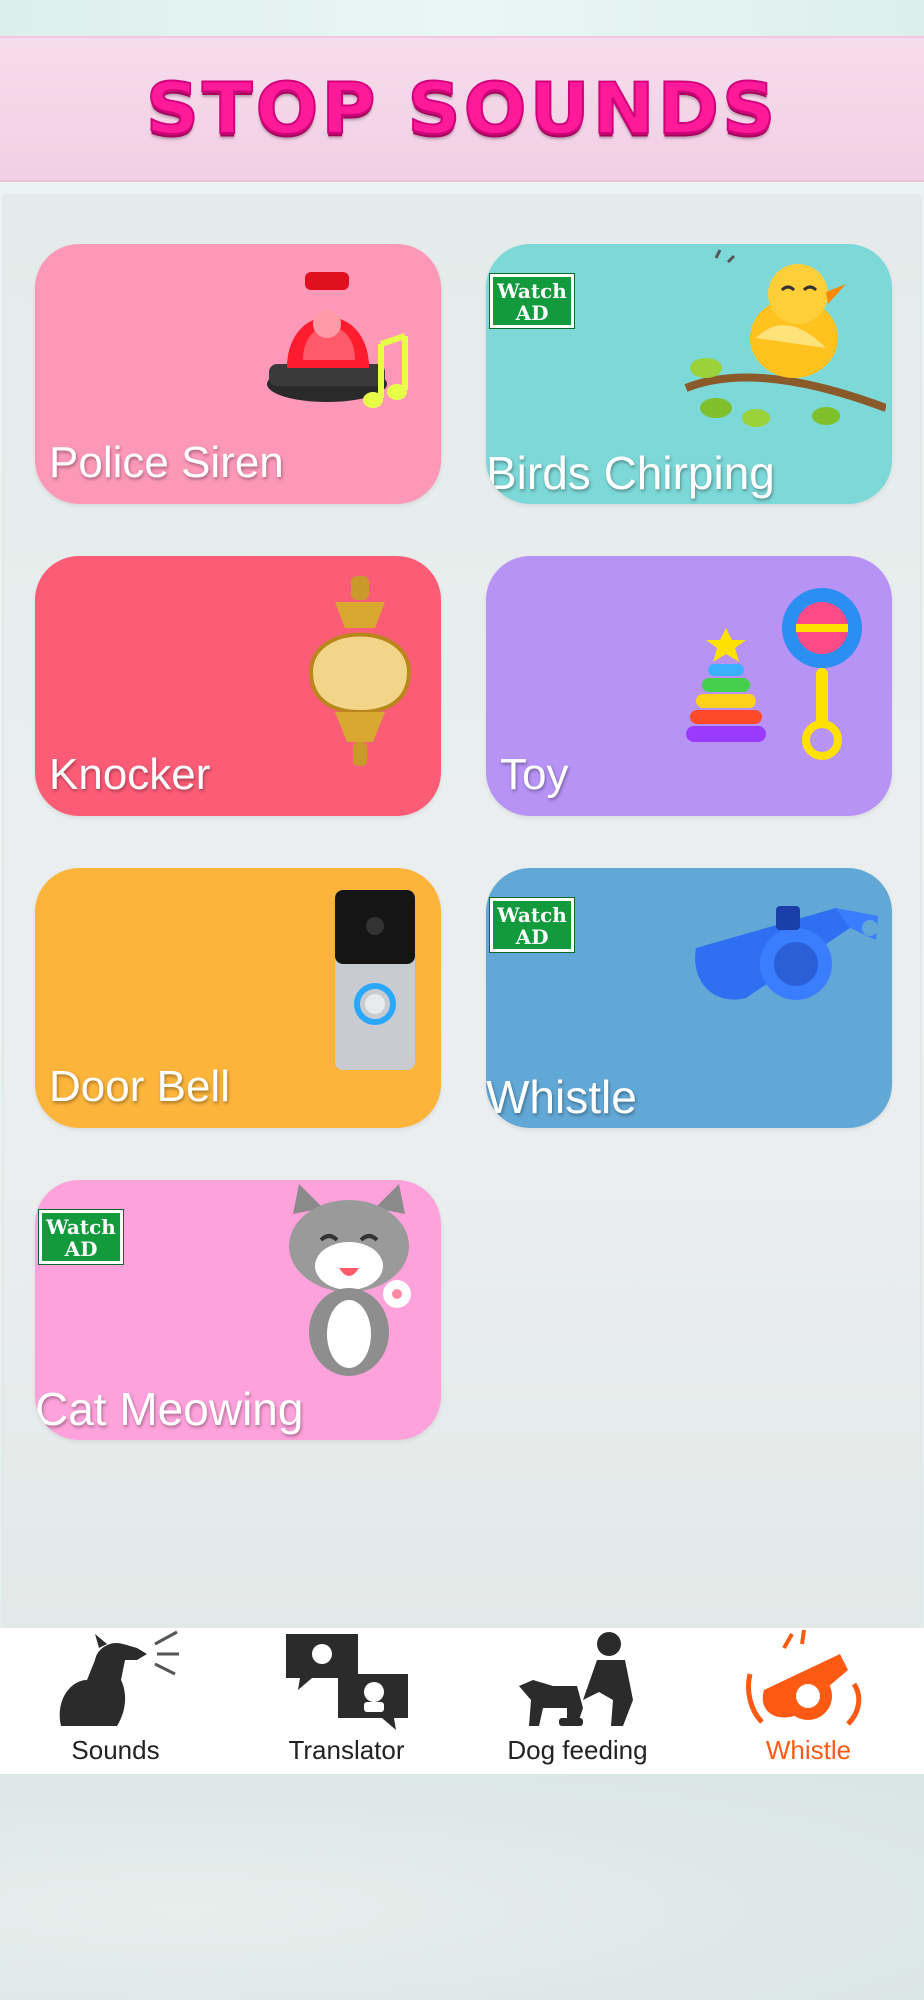 Image resolution: width=924 pixels, height=2000 pixels. Describe the element at coordinates (130, 774) in the screenshot. I see `card-label: Knocker` at that location.